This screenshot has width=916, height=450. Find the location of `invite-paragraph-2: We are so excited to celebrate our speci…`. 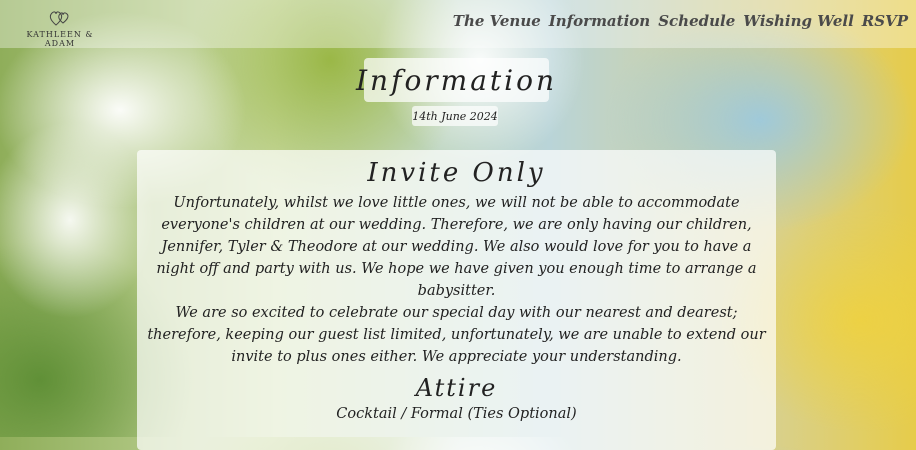

invite-paragraph-2: We are so excited to celebrate our speci… is located at coordinates (456, 335).